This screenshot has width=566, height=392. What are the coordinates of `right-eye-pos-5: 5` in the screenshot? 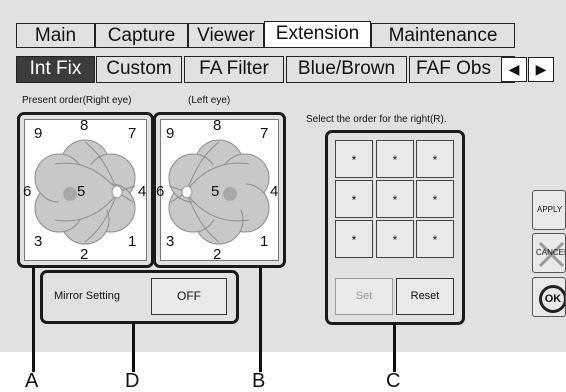 It's located at (81, 191).